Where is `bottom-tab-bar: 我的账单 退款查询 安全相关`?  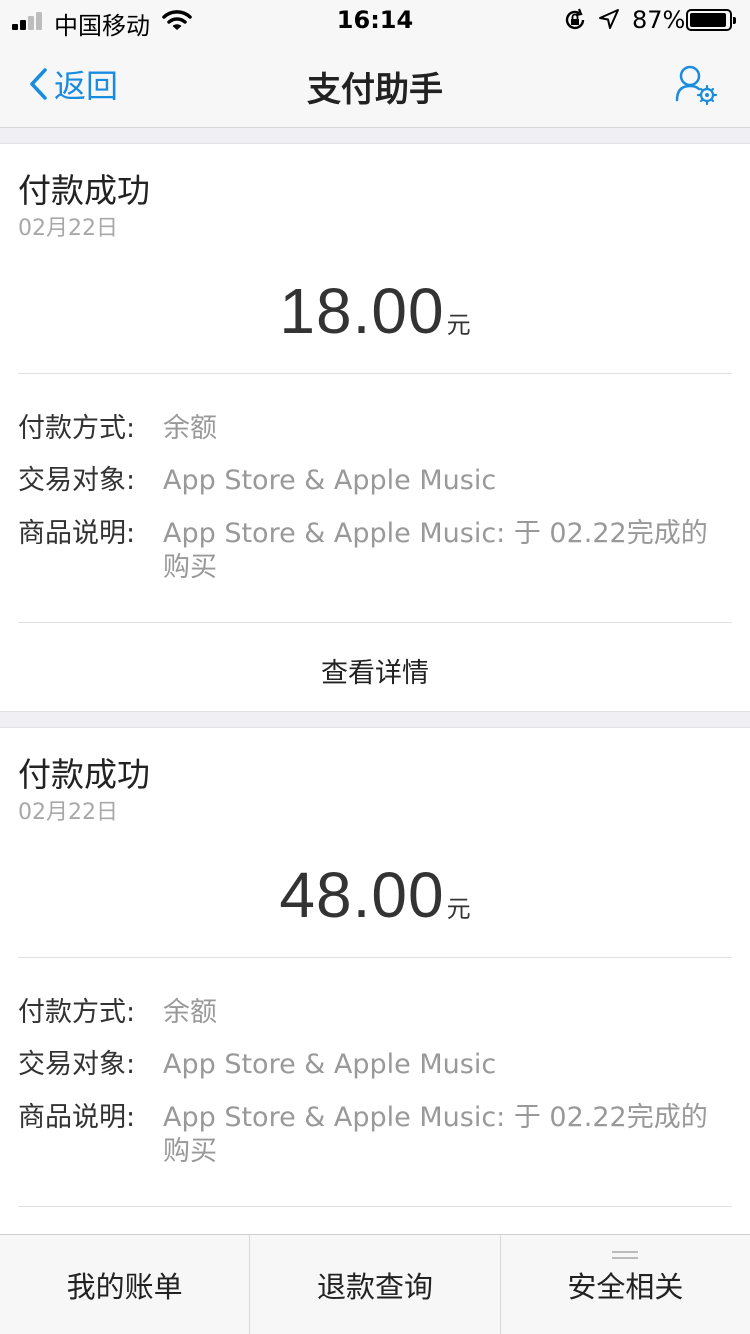 bottom-tab-bar: 我的账单 退款查询 安全相关 is located at coordinates (375, 1284).